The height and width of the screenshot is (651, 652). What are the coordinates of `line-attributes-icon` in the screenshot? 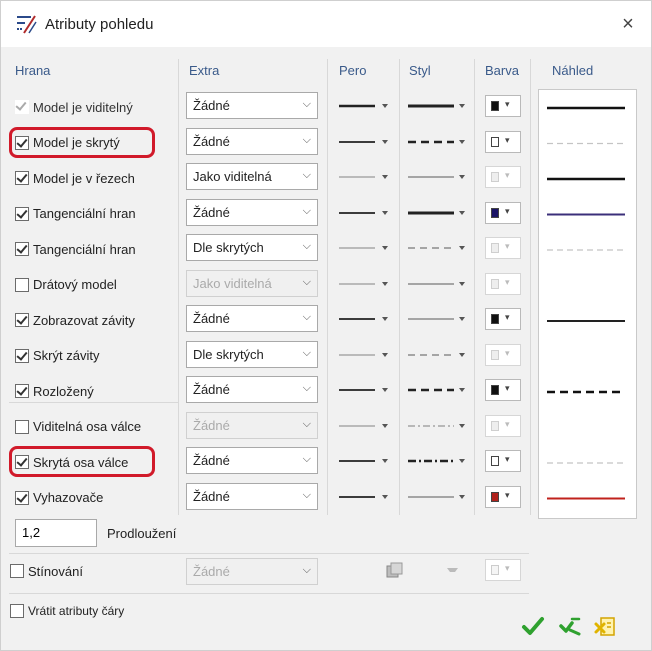 It's located at (27, 24).